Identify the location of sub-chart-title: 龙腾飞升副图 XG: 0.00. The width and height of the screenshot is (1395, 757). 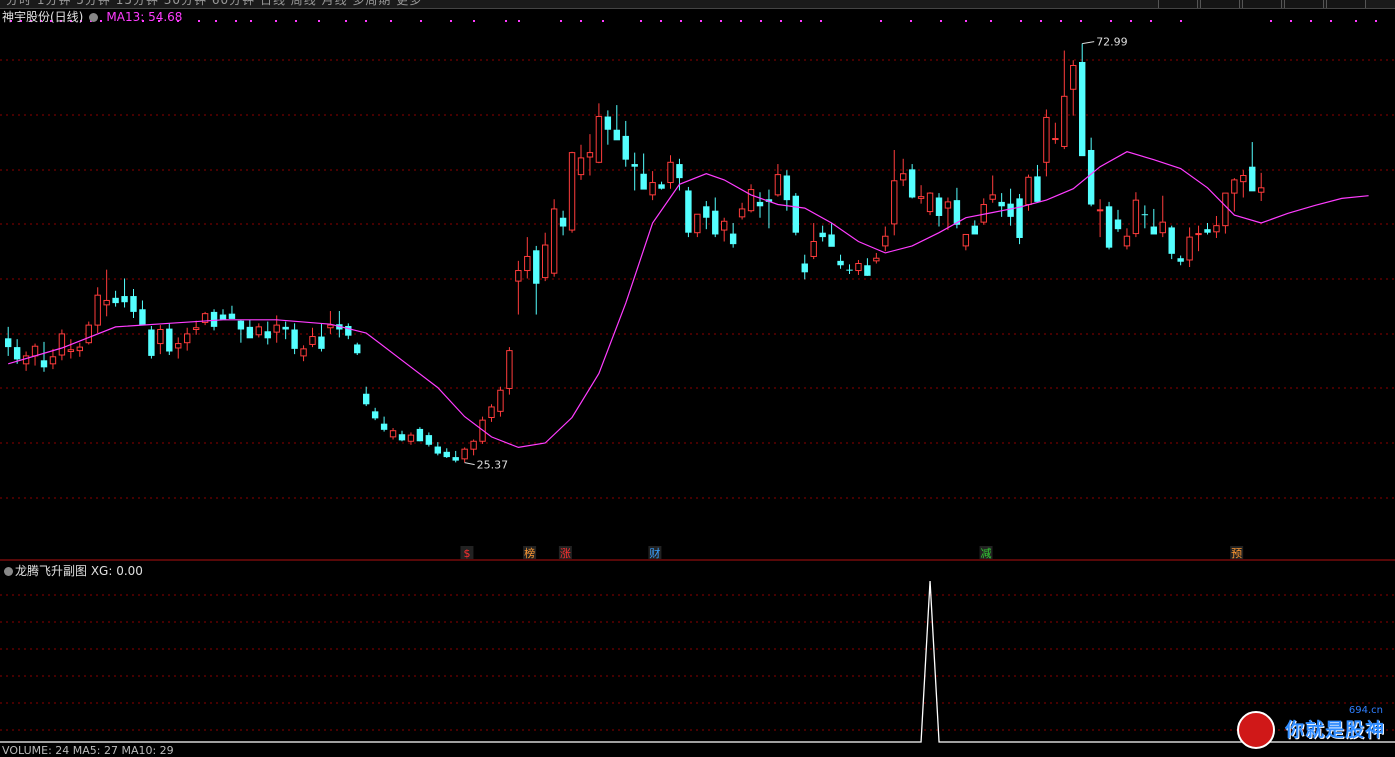
(72, 571).